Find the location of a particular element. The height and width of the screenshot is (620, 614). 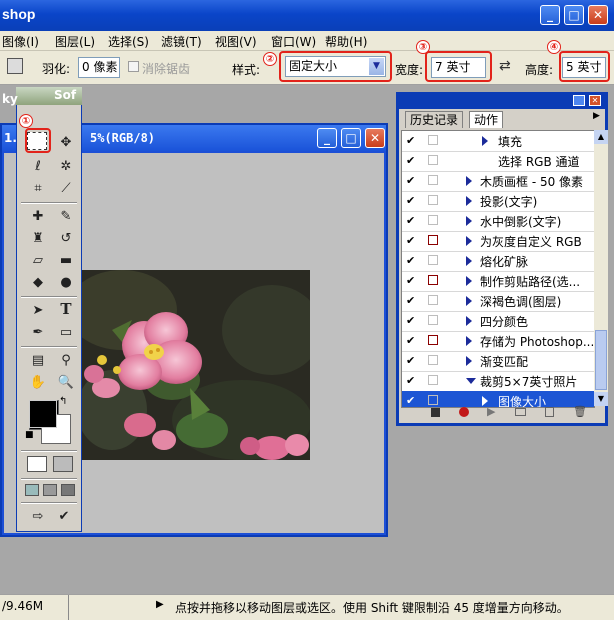

slice-tool-icon: ⟋ is located at coordinates (66, 189).